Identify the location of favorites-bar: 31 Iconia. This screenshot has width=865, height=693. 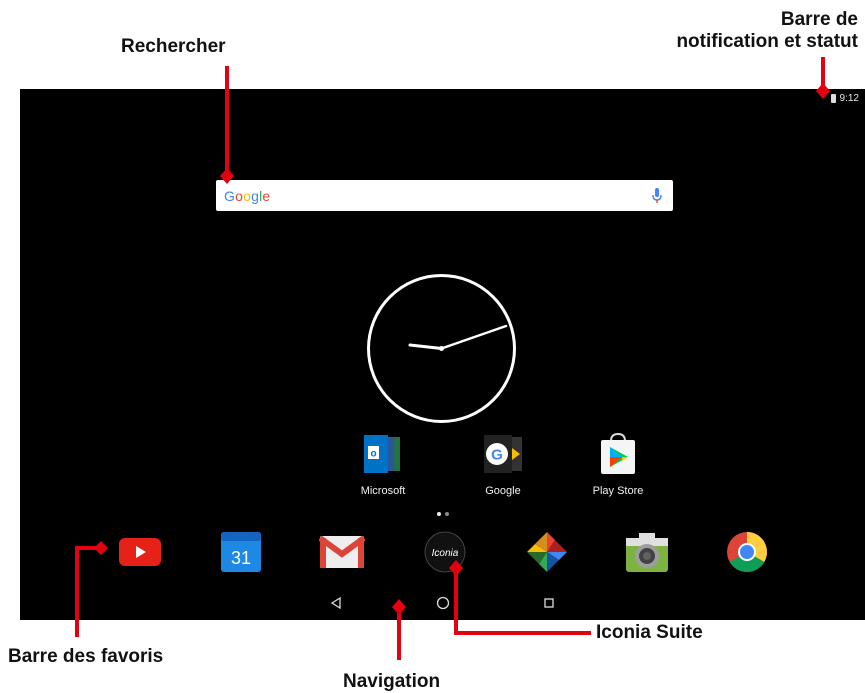
(442, 554).